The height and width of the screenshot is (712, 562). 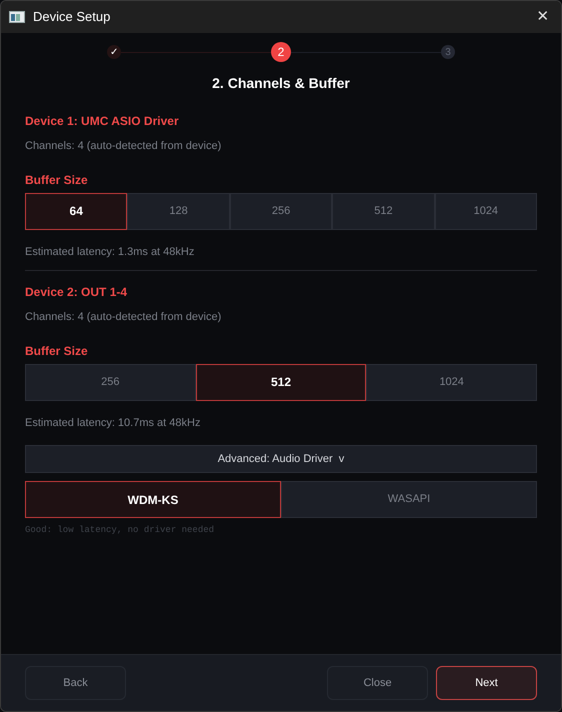 I want to click on driver-option: WDM-KS, so click(x=153, y=499).